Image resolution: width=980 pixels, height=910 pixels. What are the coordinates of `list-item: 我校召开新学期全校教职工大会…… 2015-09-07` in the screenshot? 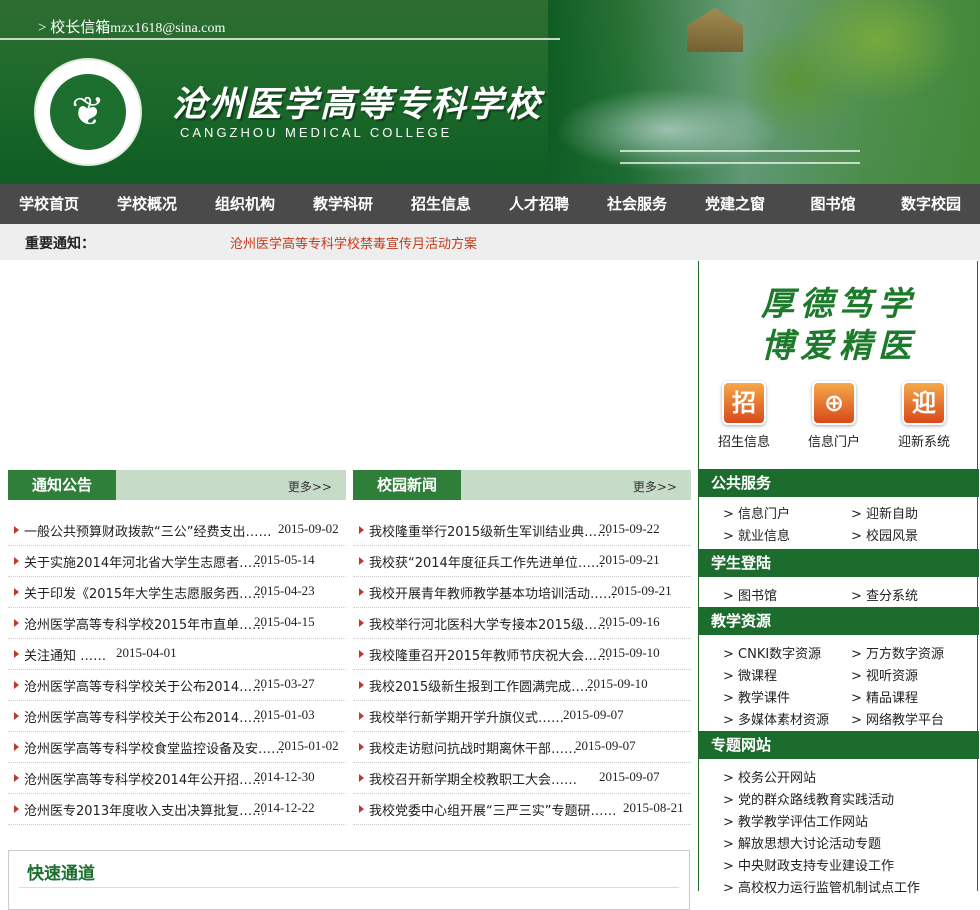 It's located at (522, 778).